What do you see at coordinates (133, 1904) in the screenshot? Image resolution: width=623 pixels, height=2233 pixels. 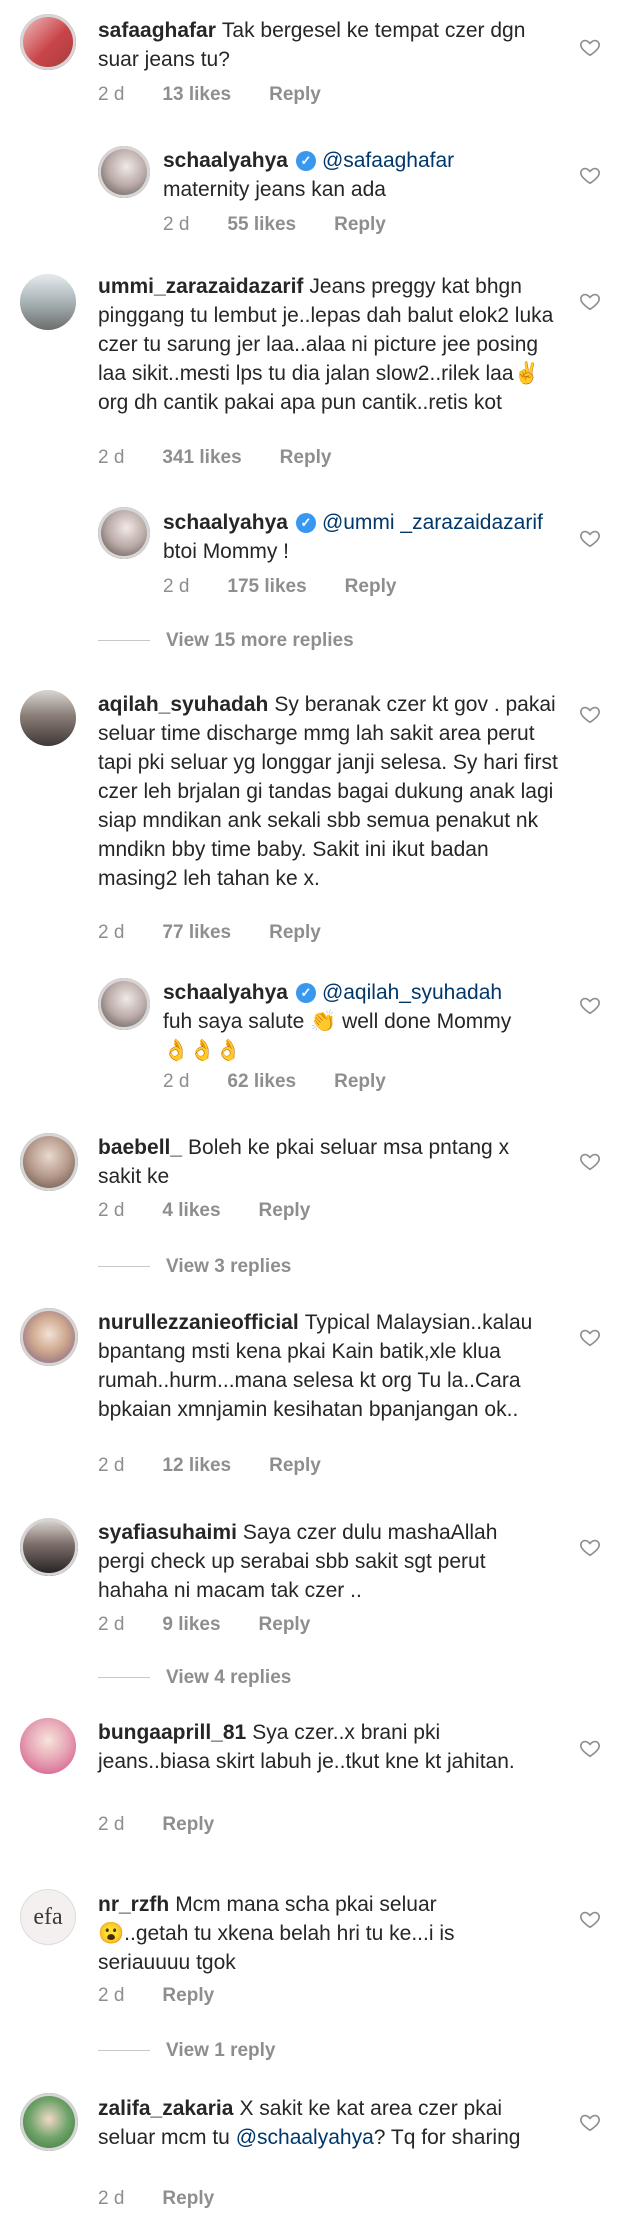 I see `username: nr_rzfh` at bounding box center [133, 1904].